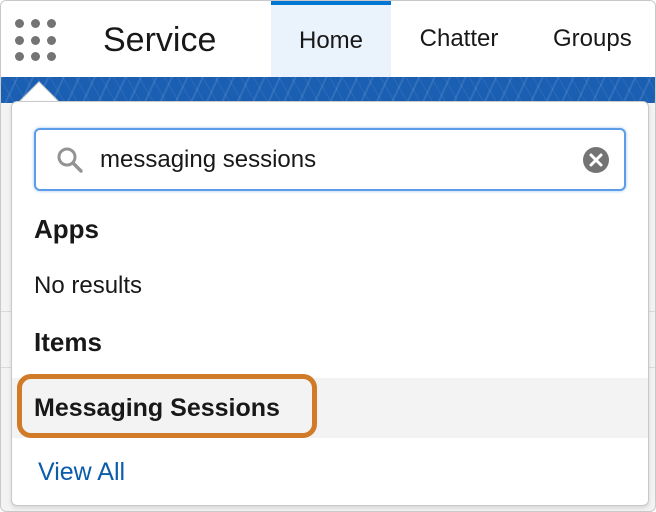 This screenshot has width=656, height=512. Describe the element at coordinates (330, 159) in the screenshot. I see `launcher-search-input: messaging sessions` at that location.